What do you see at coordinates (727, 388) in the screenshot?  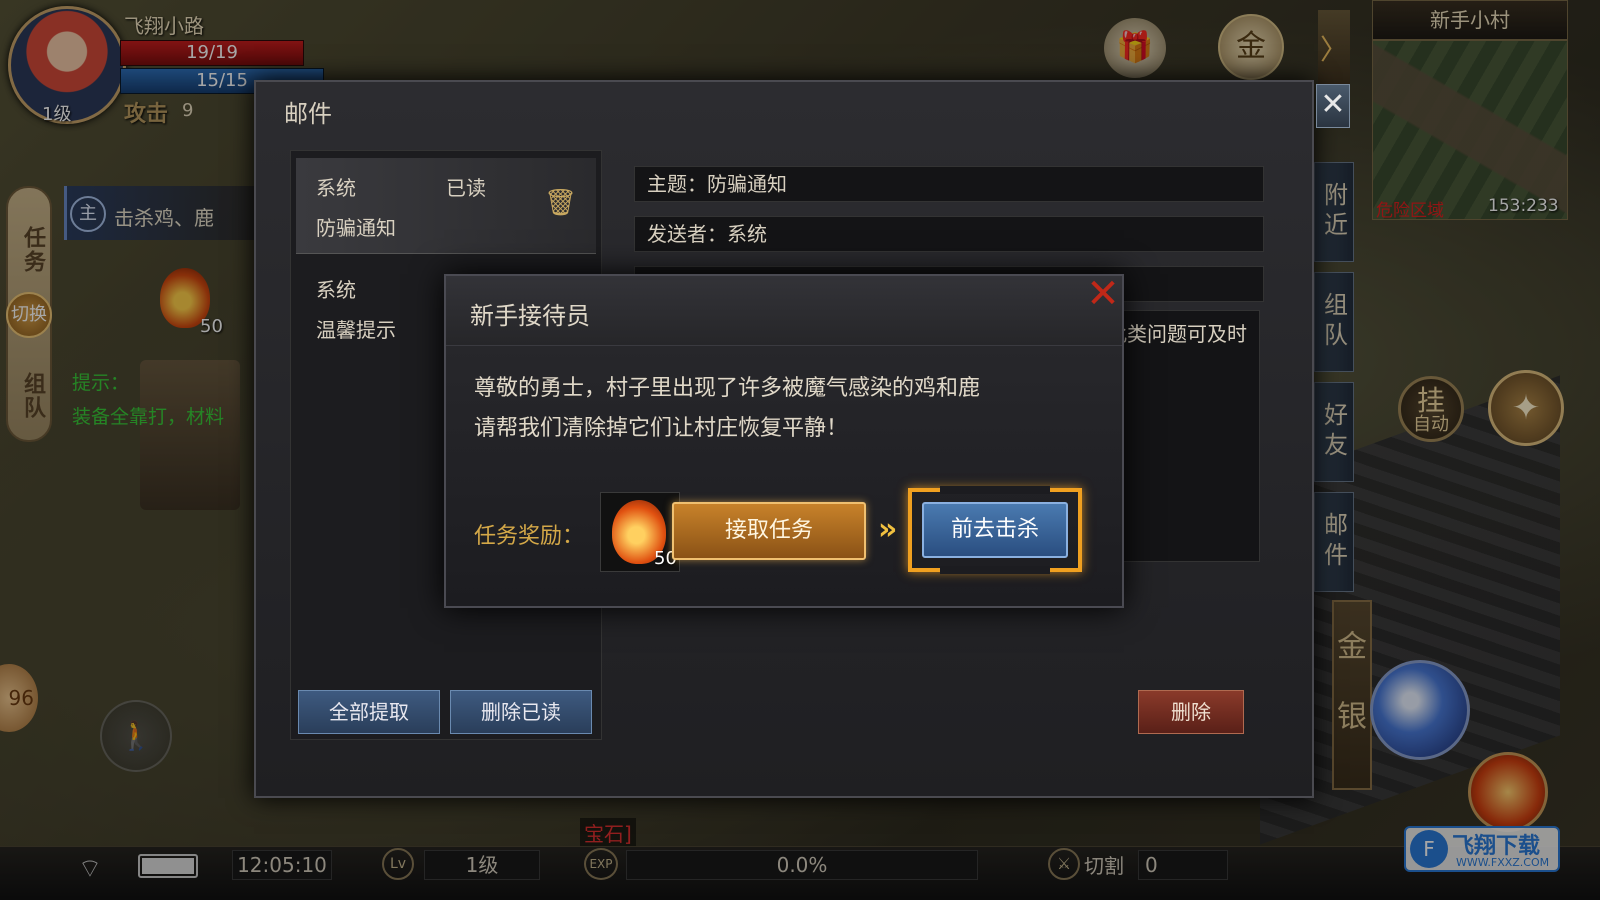 I see `quest-description-line-1: 尊敬的勇士，村子里出现了许多被魔气感染的鸡和鹿` at bounding box center [727, 388].